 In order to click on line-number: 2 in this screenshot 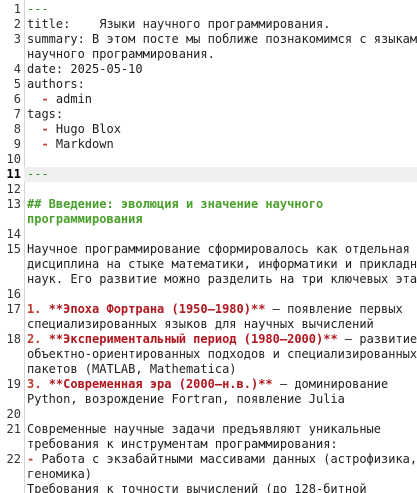, I will do `click(17, 24)`.